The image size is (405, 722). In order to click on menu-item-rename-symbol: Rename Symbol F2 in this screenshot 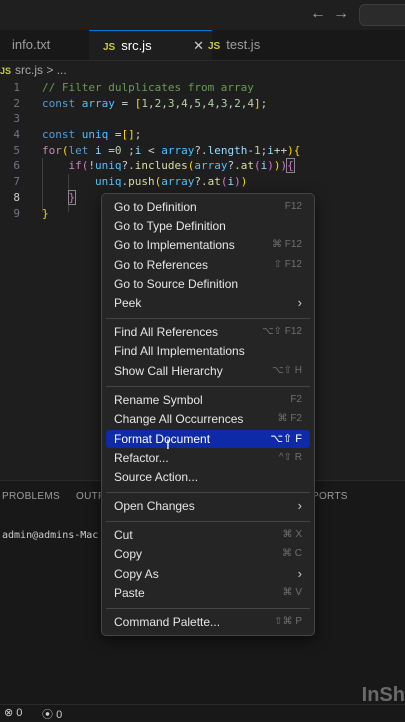, I will do `click(208, 400)`.